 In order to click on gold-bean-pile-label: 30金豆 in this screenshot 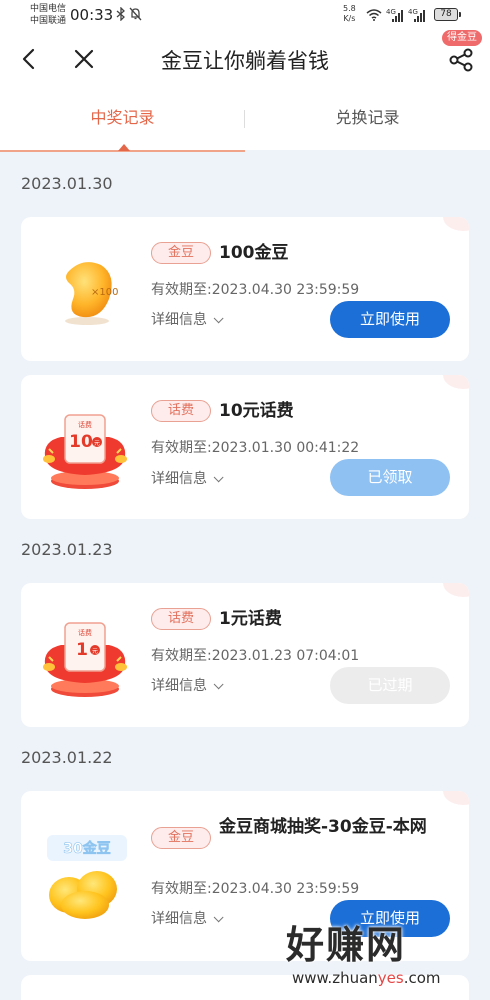, I will do `click(86, 848)`.